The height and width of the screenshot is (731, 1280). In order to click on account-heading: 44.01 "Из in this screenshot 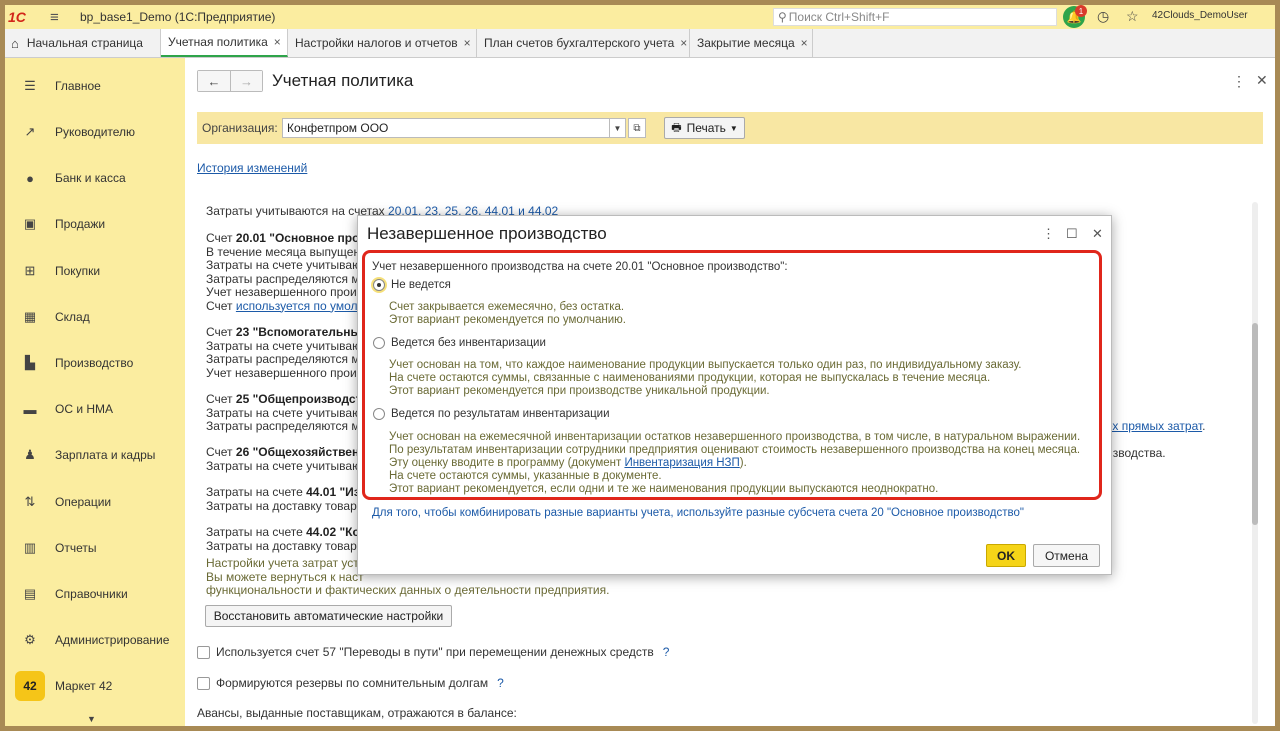, I will do `click(333, 492)`.